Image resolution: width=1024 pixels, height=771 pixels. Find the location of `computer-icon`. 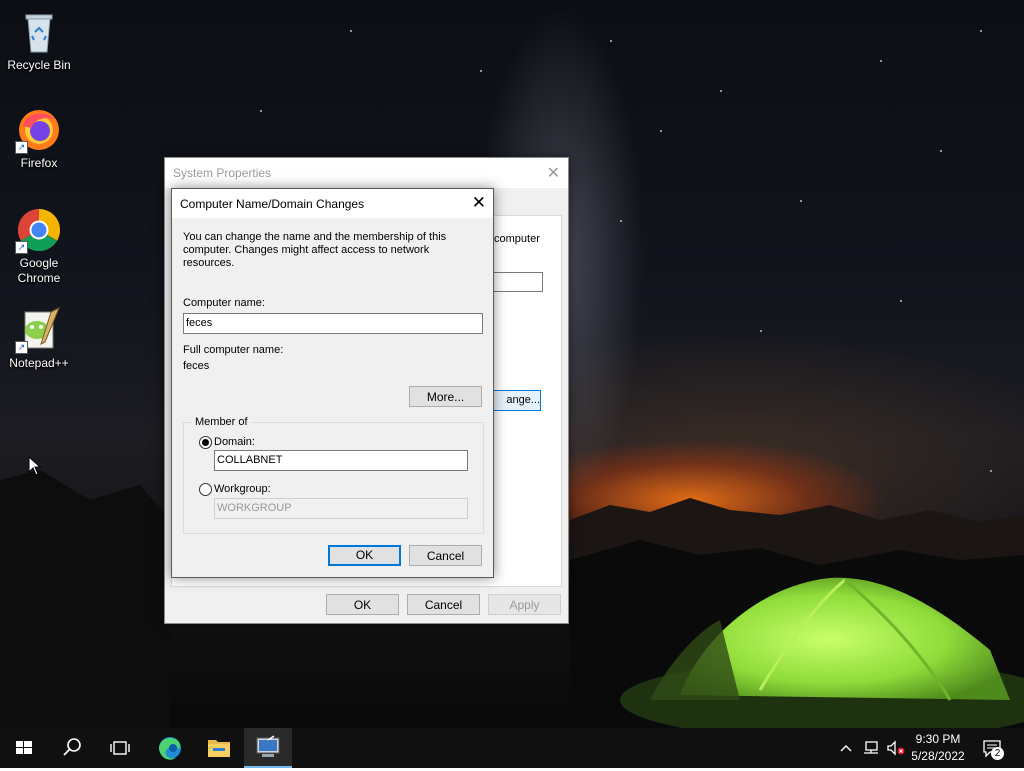

computer-icon is located at coordinates (268, 746).